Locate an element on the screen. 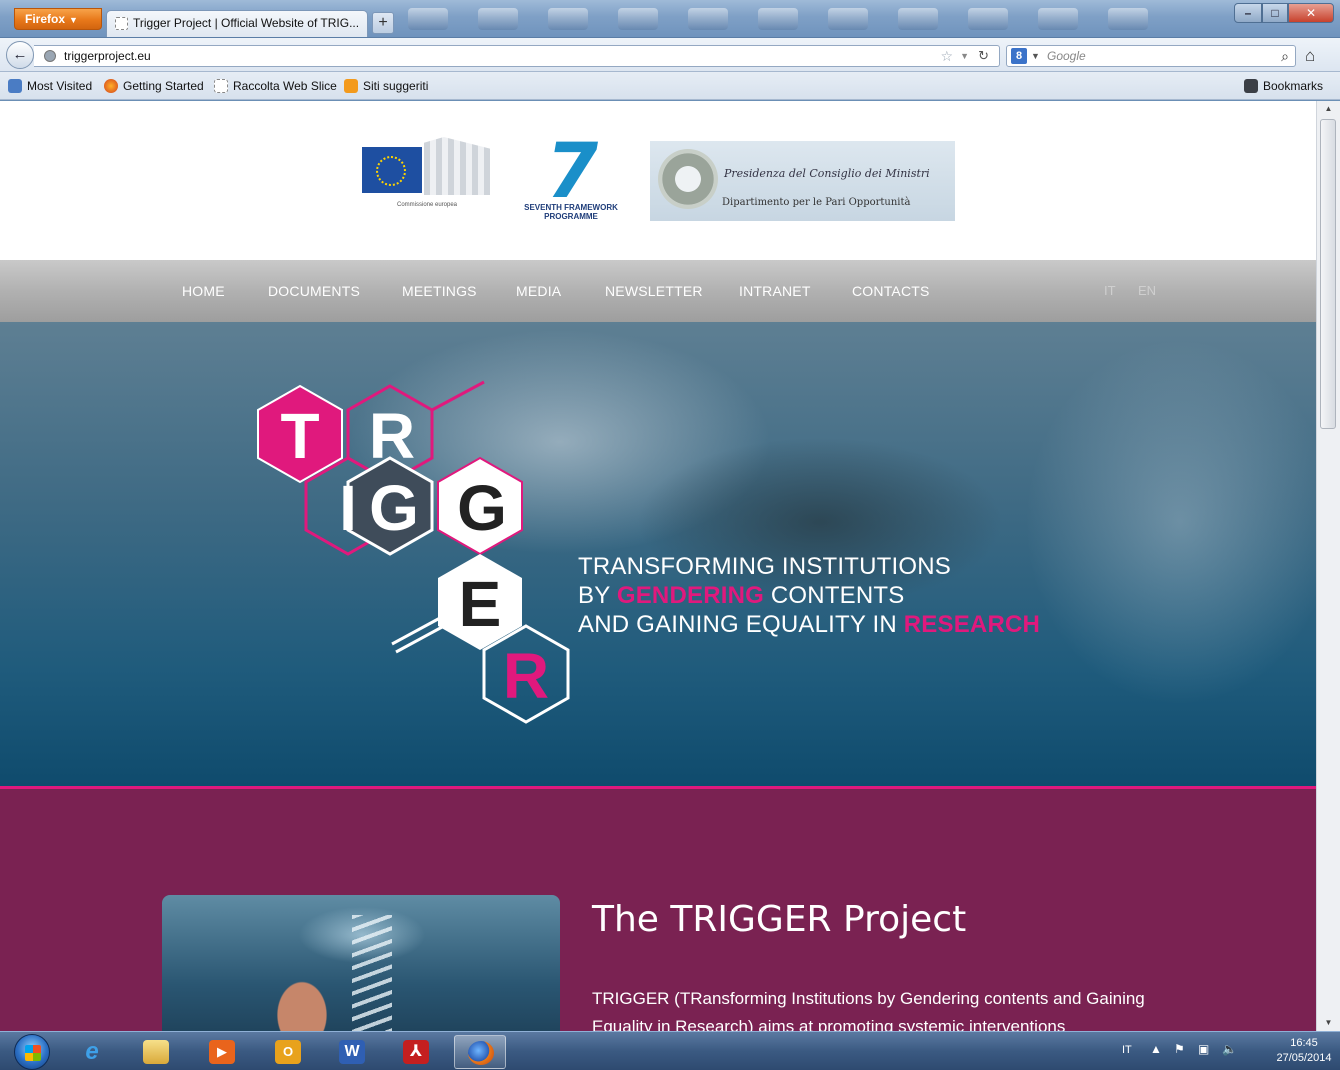 The width and height of the screenshot is (1340, 1070). word-icon: W is located at coordinates (352, 1052).